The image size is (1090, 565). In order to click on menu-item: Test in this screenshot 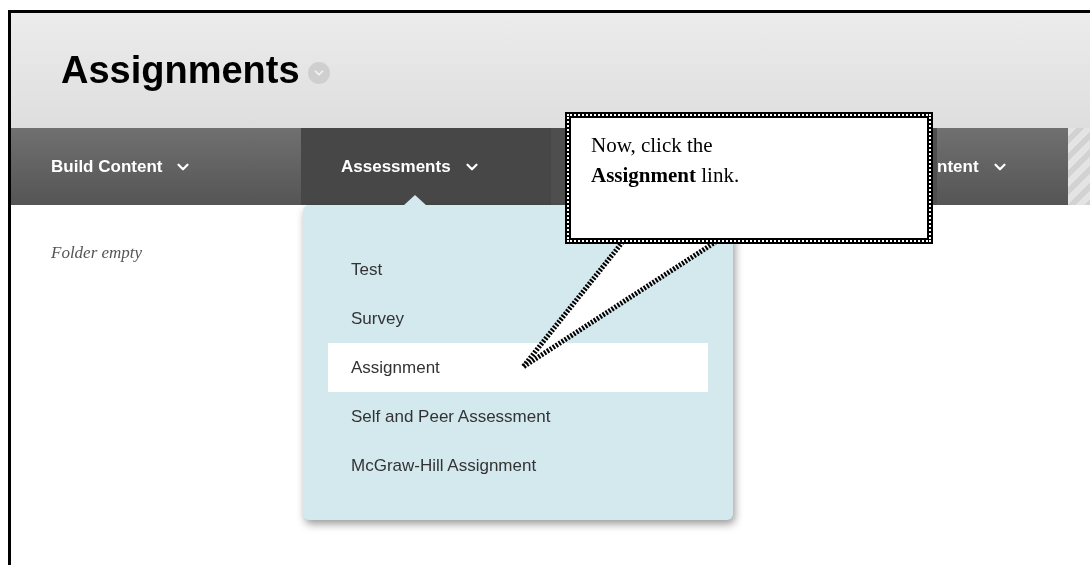, I will do `click(518, 269)`.